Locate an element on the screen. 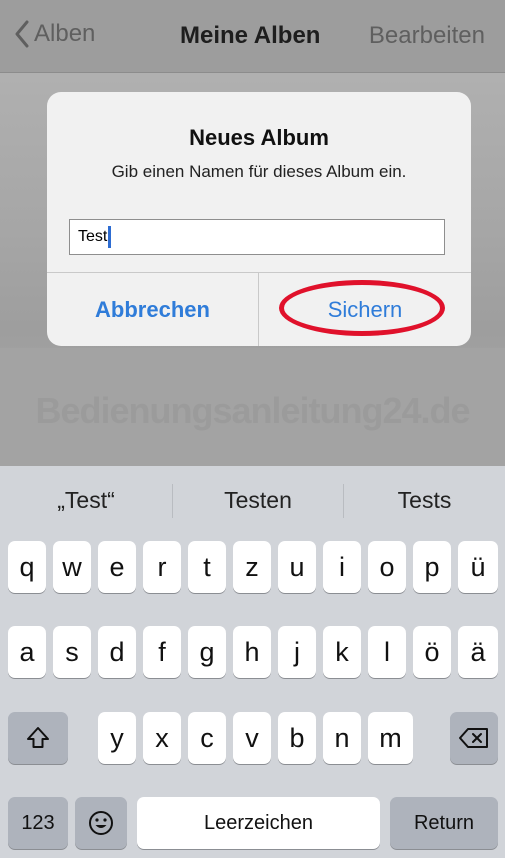  navigation-bar: Alben Meine Alben Bearbeiten is located at coordinates (252, 36).